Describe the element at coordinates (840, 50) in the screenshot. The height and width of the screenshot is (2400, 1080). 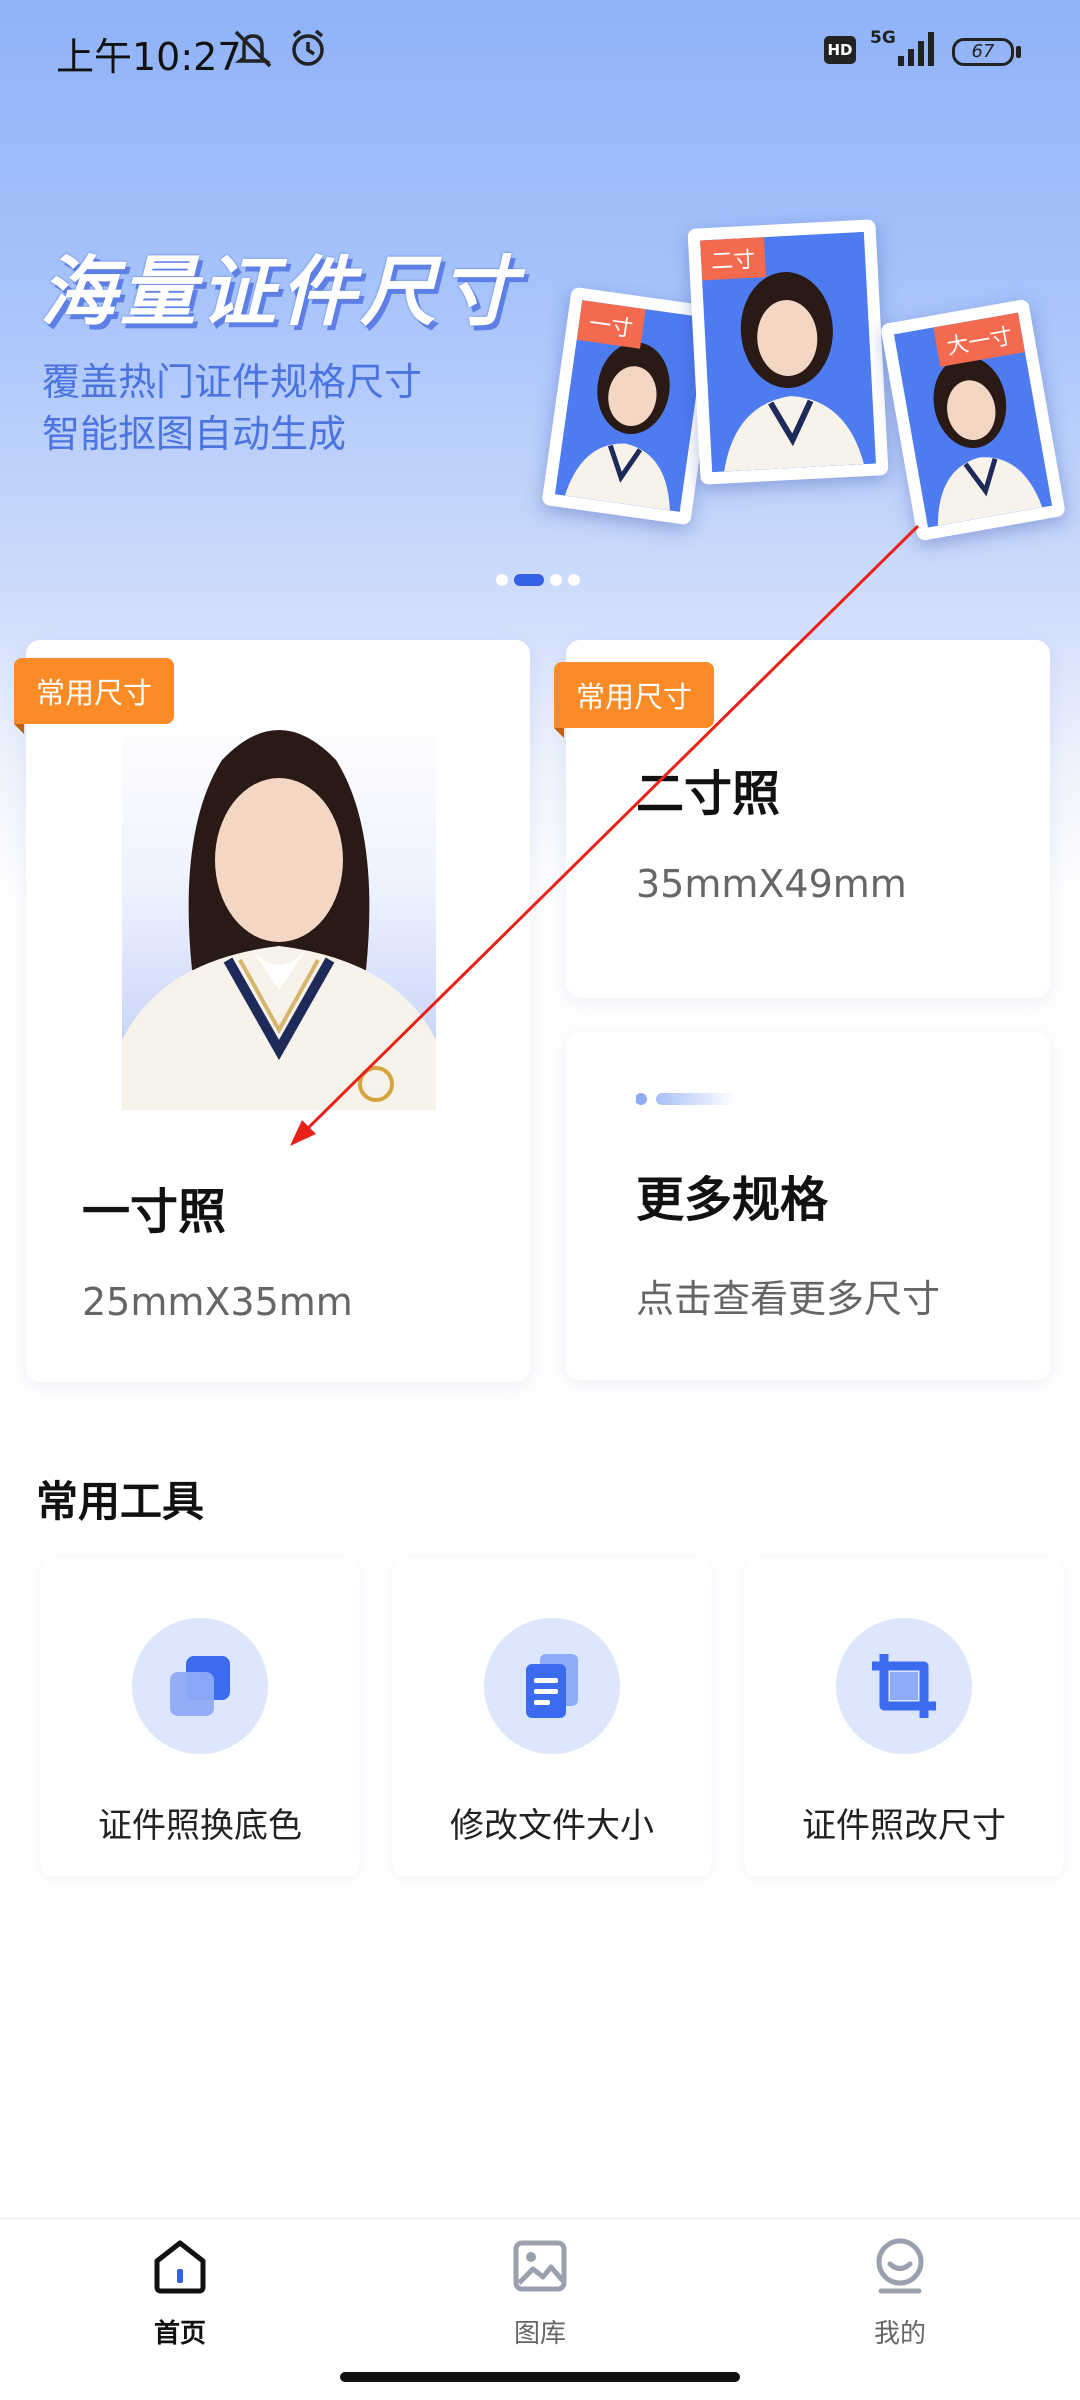
I see `hd-badge: HD` at that location.